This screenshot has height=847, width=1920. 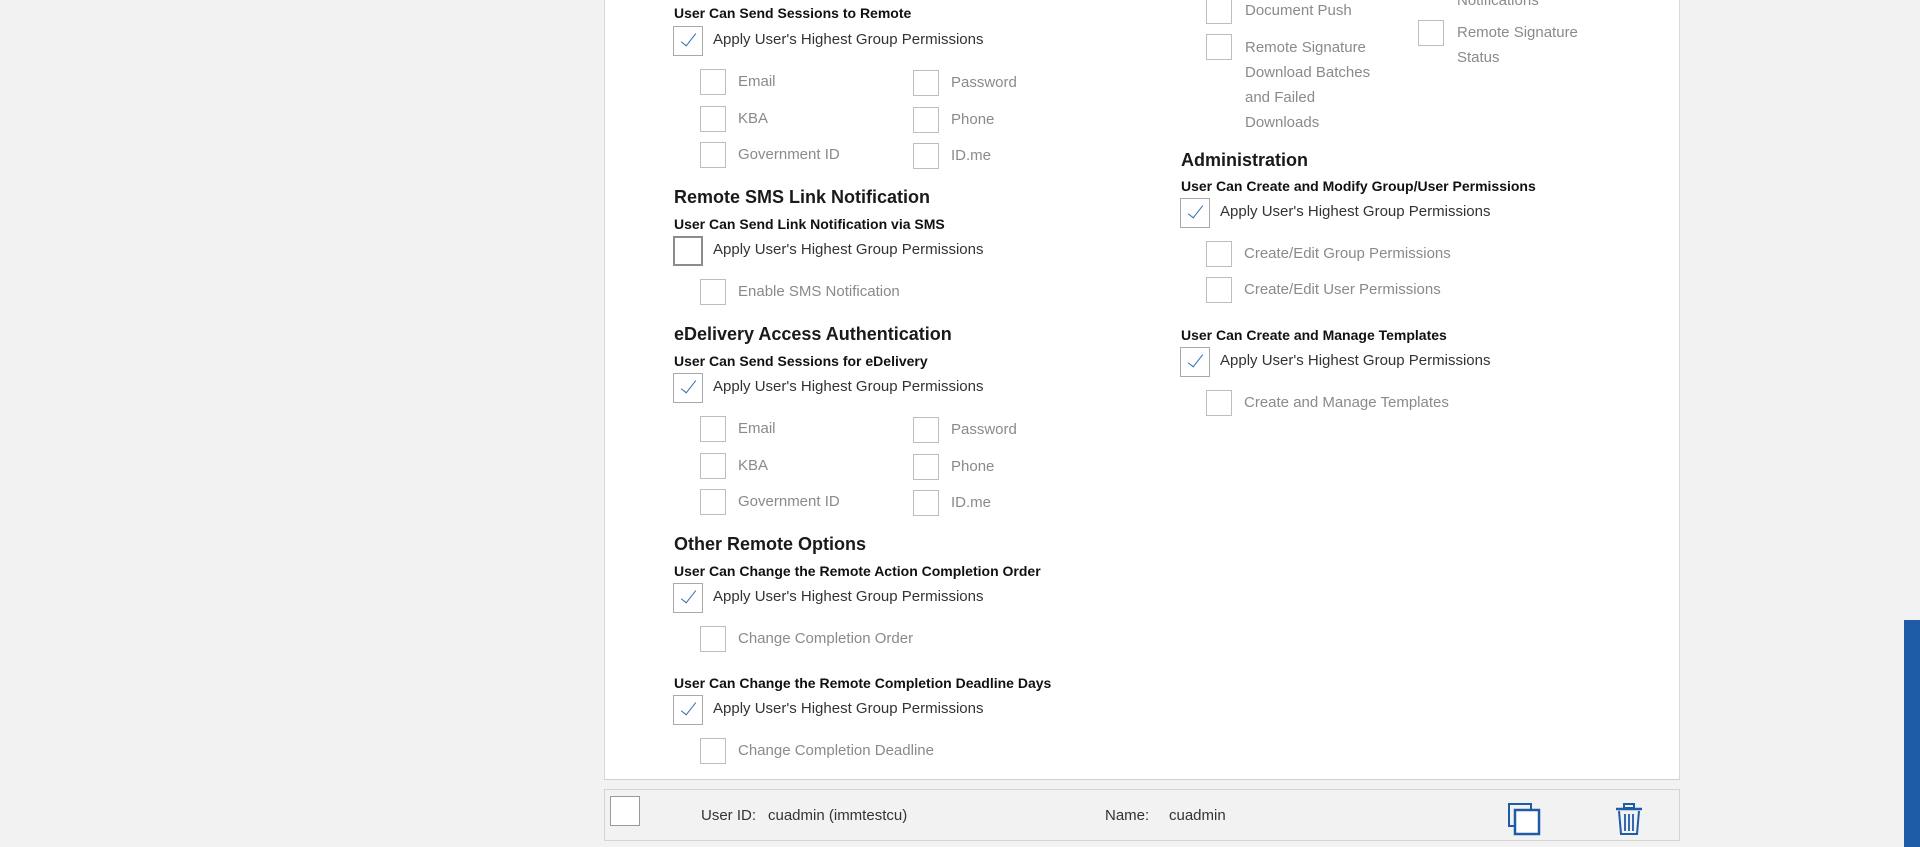 What do you see at coordinates (836, 750) in the screenshot?
I see `deadline-change-label: Change Completion Deadline` at bounding box center [836, 750].